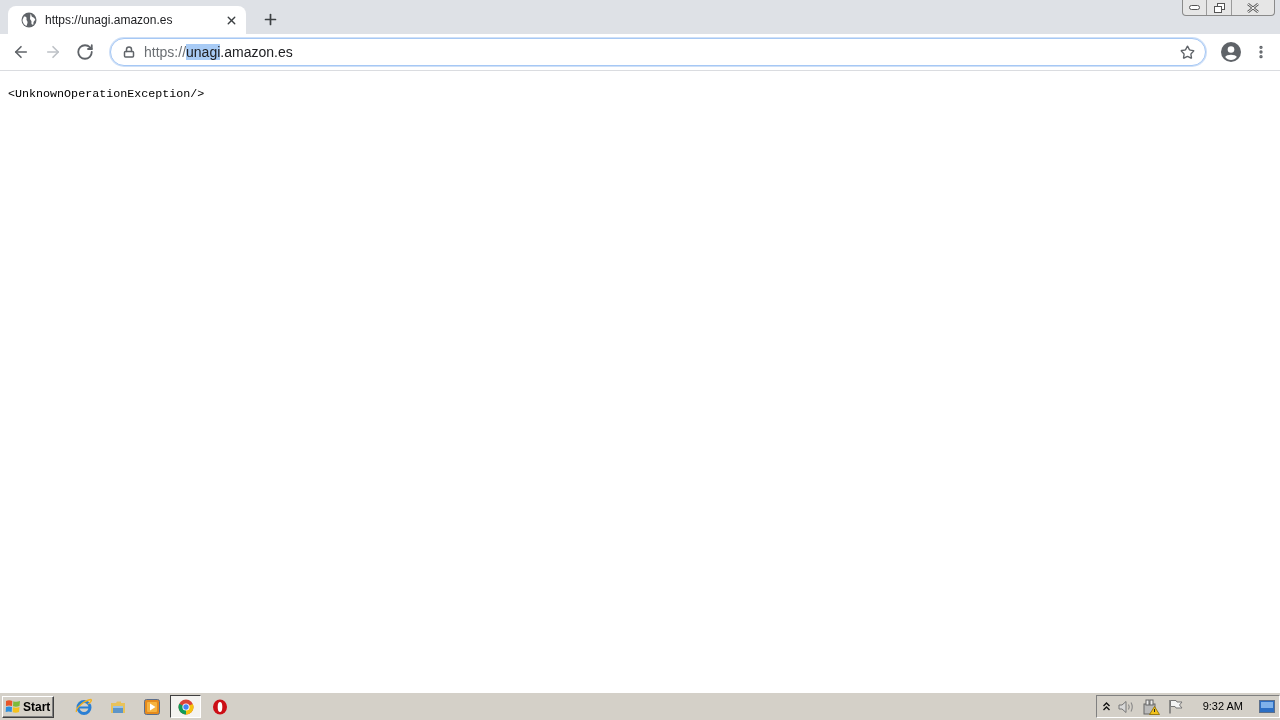  Describe the element at coordinates (1253, 7) in the screenshot. I see `close-icon` at that location.